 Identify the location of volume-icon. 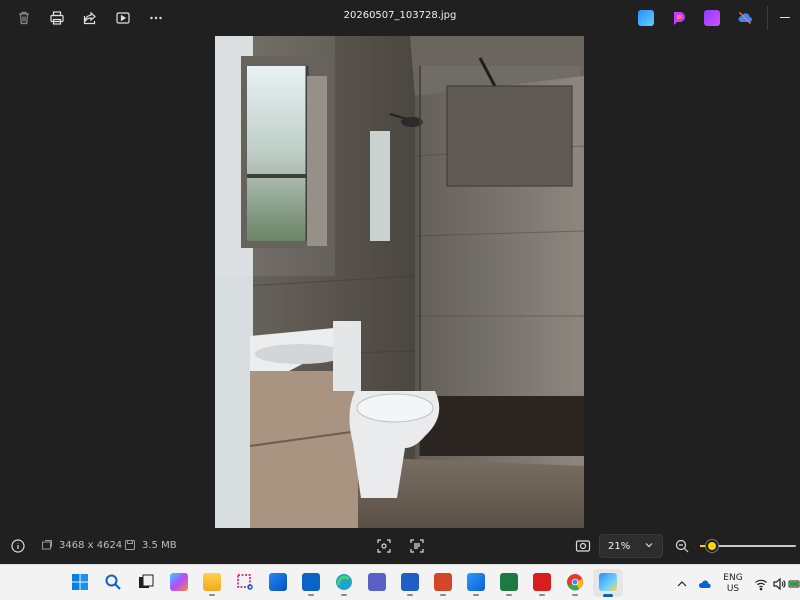
(779, 583).